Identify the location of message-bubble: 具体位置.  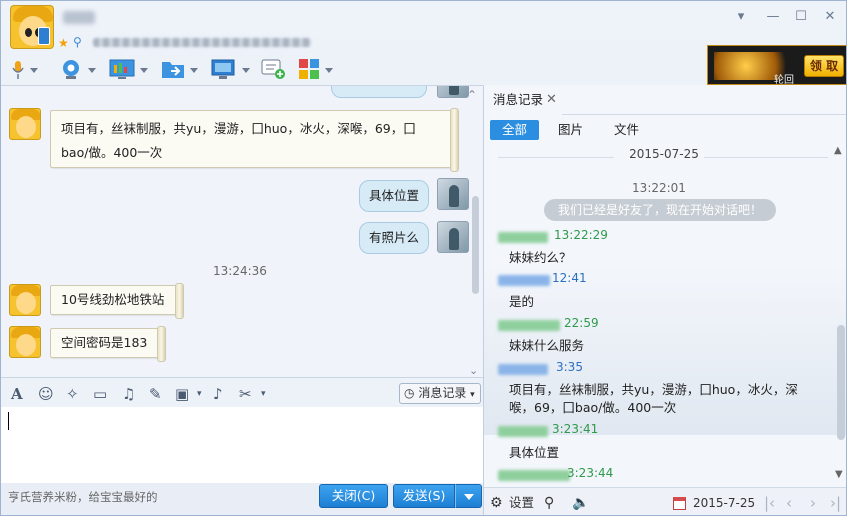
(394, 196).